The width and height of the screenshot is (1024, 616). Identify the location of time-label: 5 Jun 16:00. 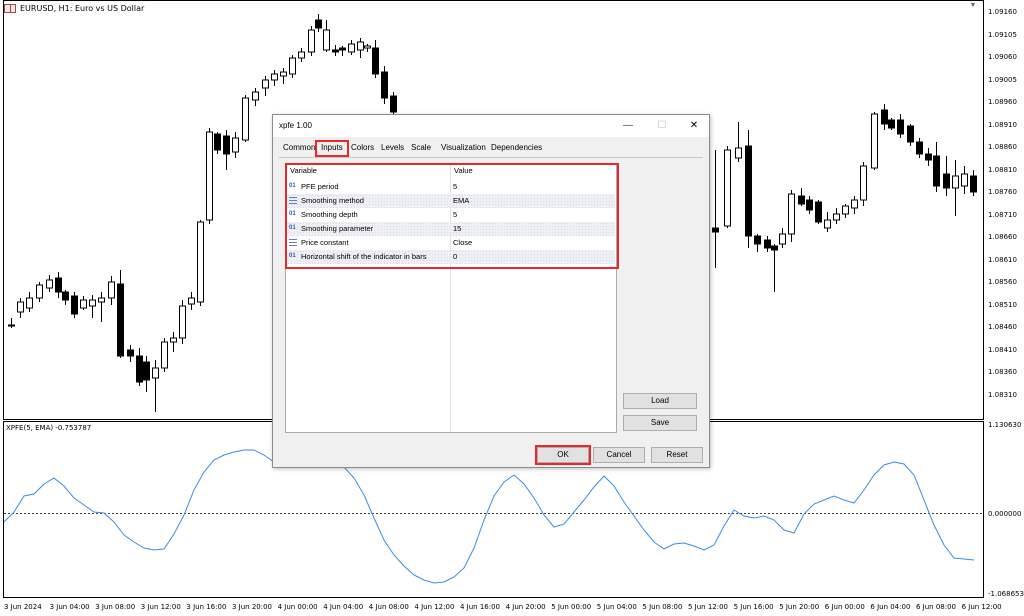
(753, 607).